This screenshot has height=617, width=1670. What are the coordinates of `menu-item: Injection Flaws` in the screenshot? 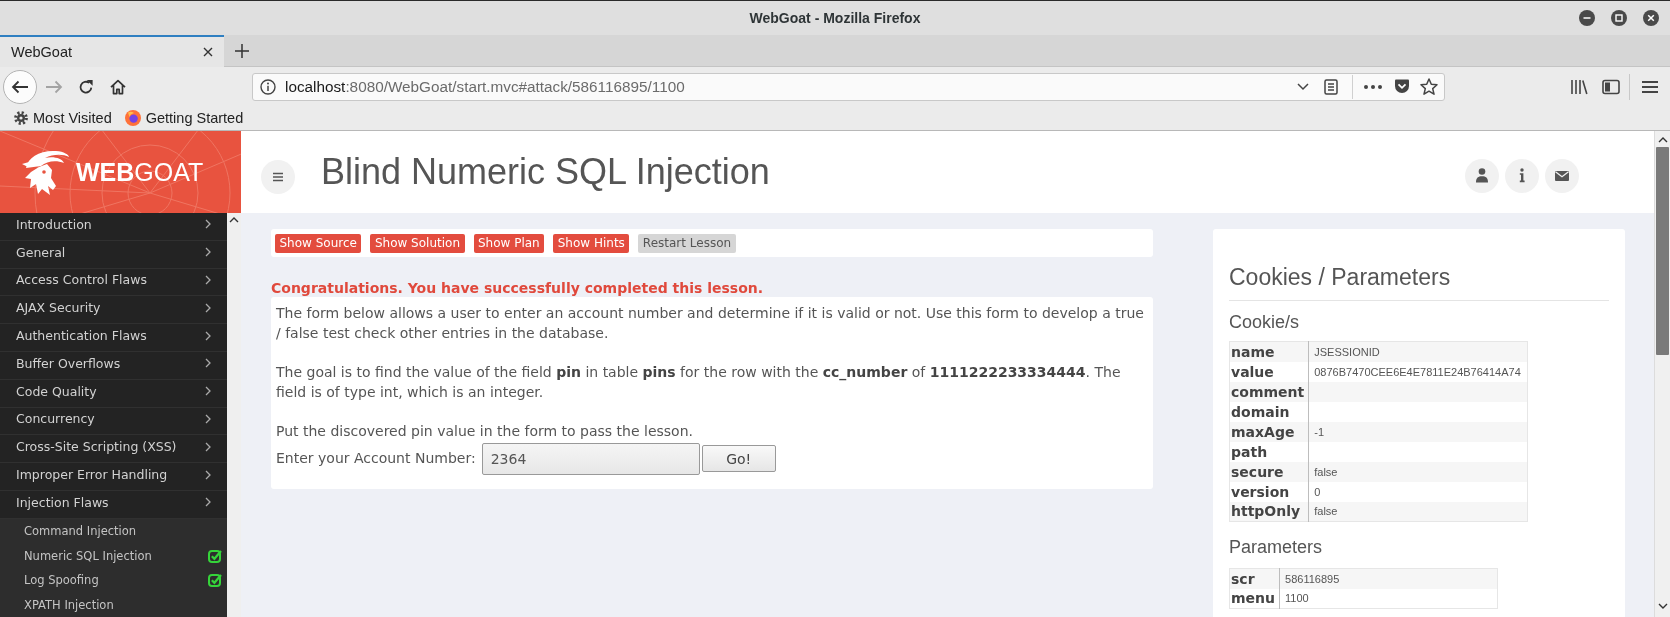 It's located at (113, 504).